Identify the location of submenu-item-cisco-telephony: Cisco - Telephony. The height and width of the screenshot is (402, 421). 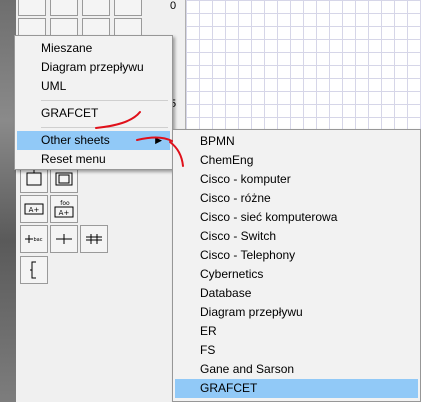
(296, 255).